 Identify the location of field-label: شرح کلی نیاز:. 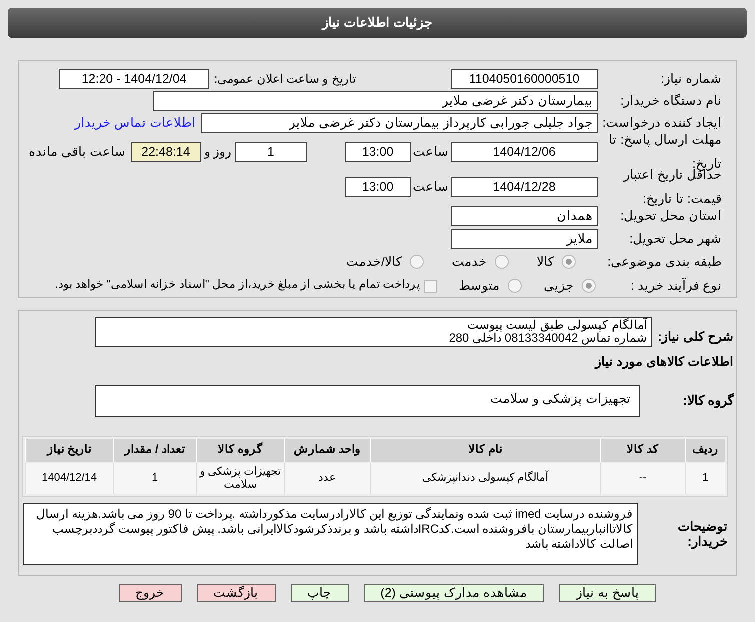
(696, 337).